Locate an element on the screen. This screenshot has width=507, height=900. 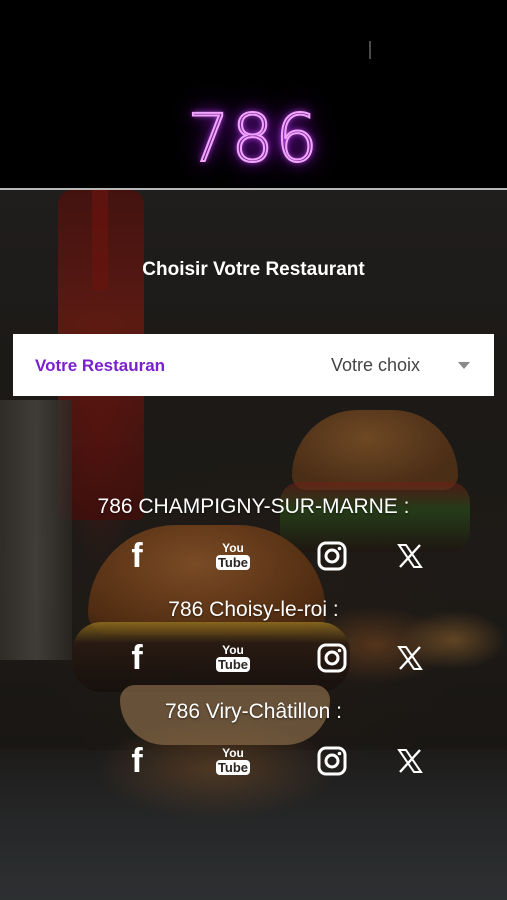
brand-logo: 786 is located at coordinates (253, 138).